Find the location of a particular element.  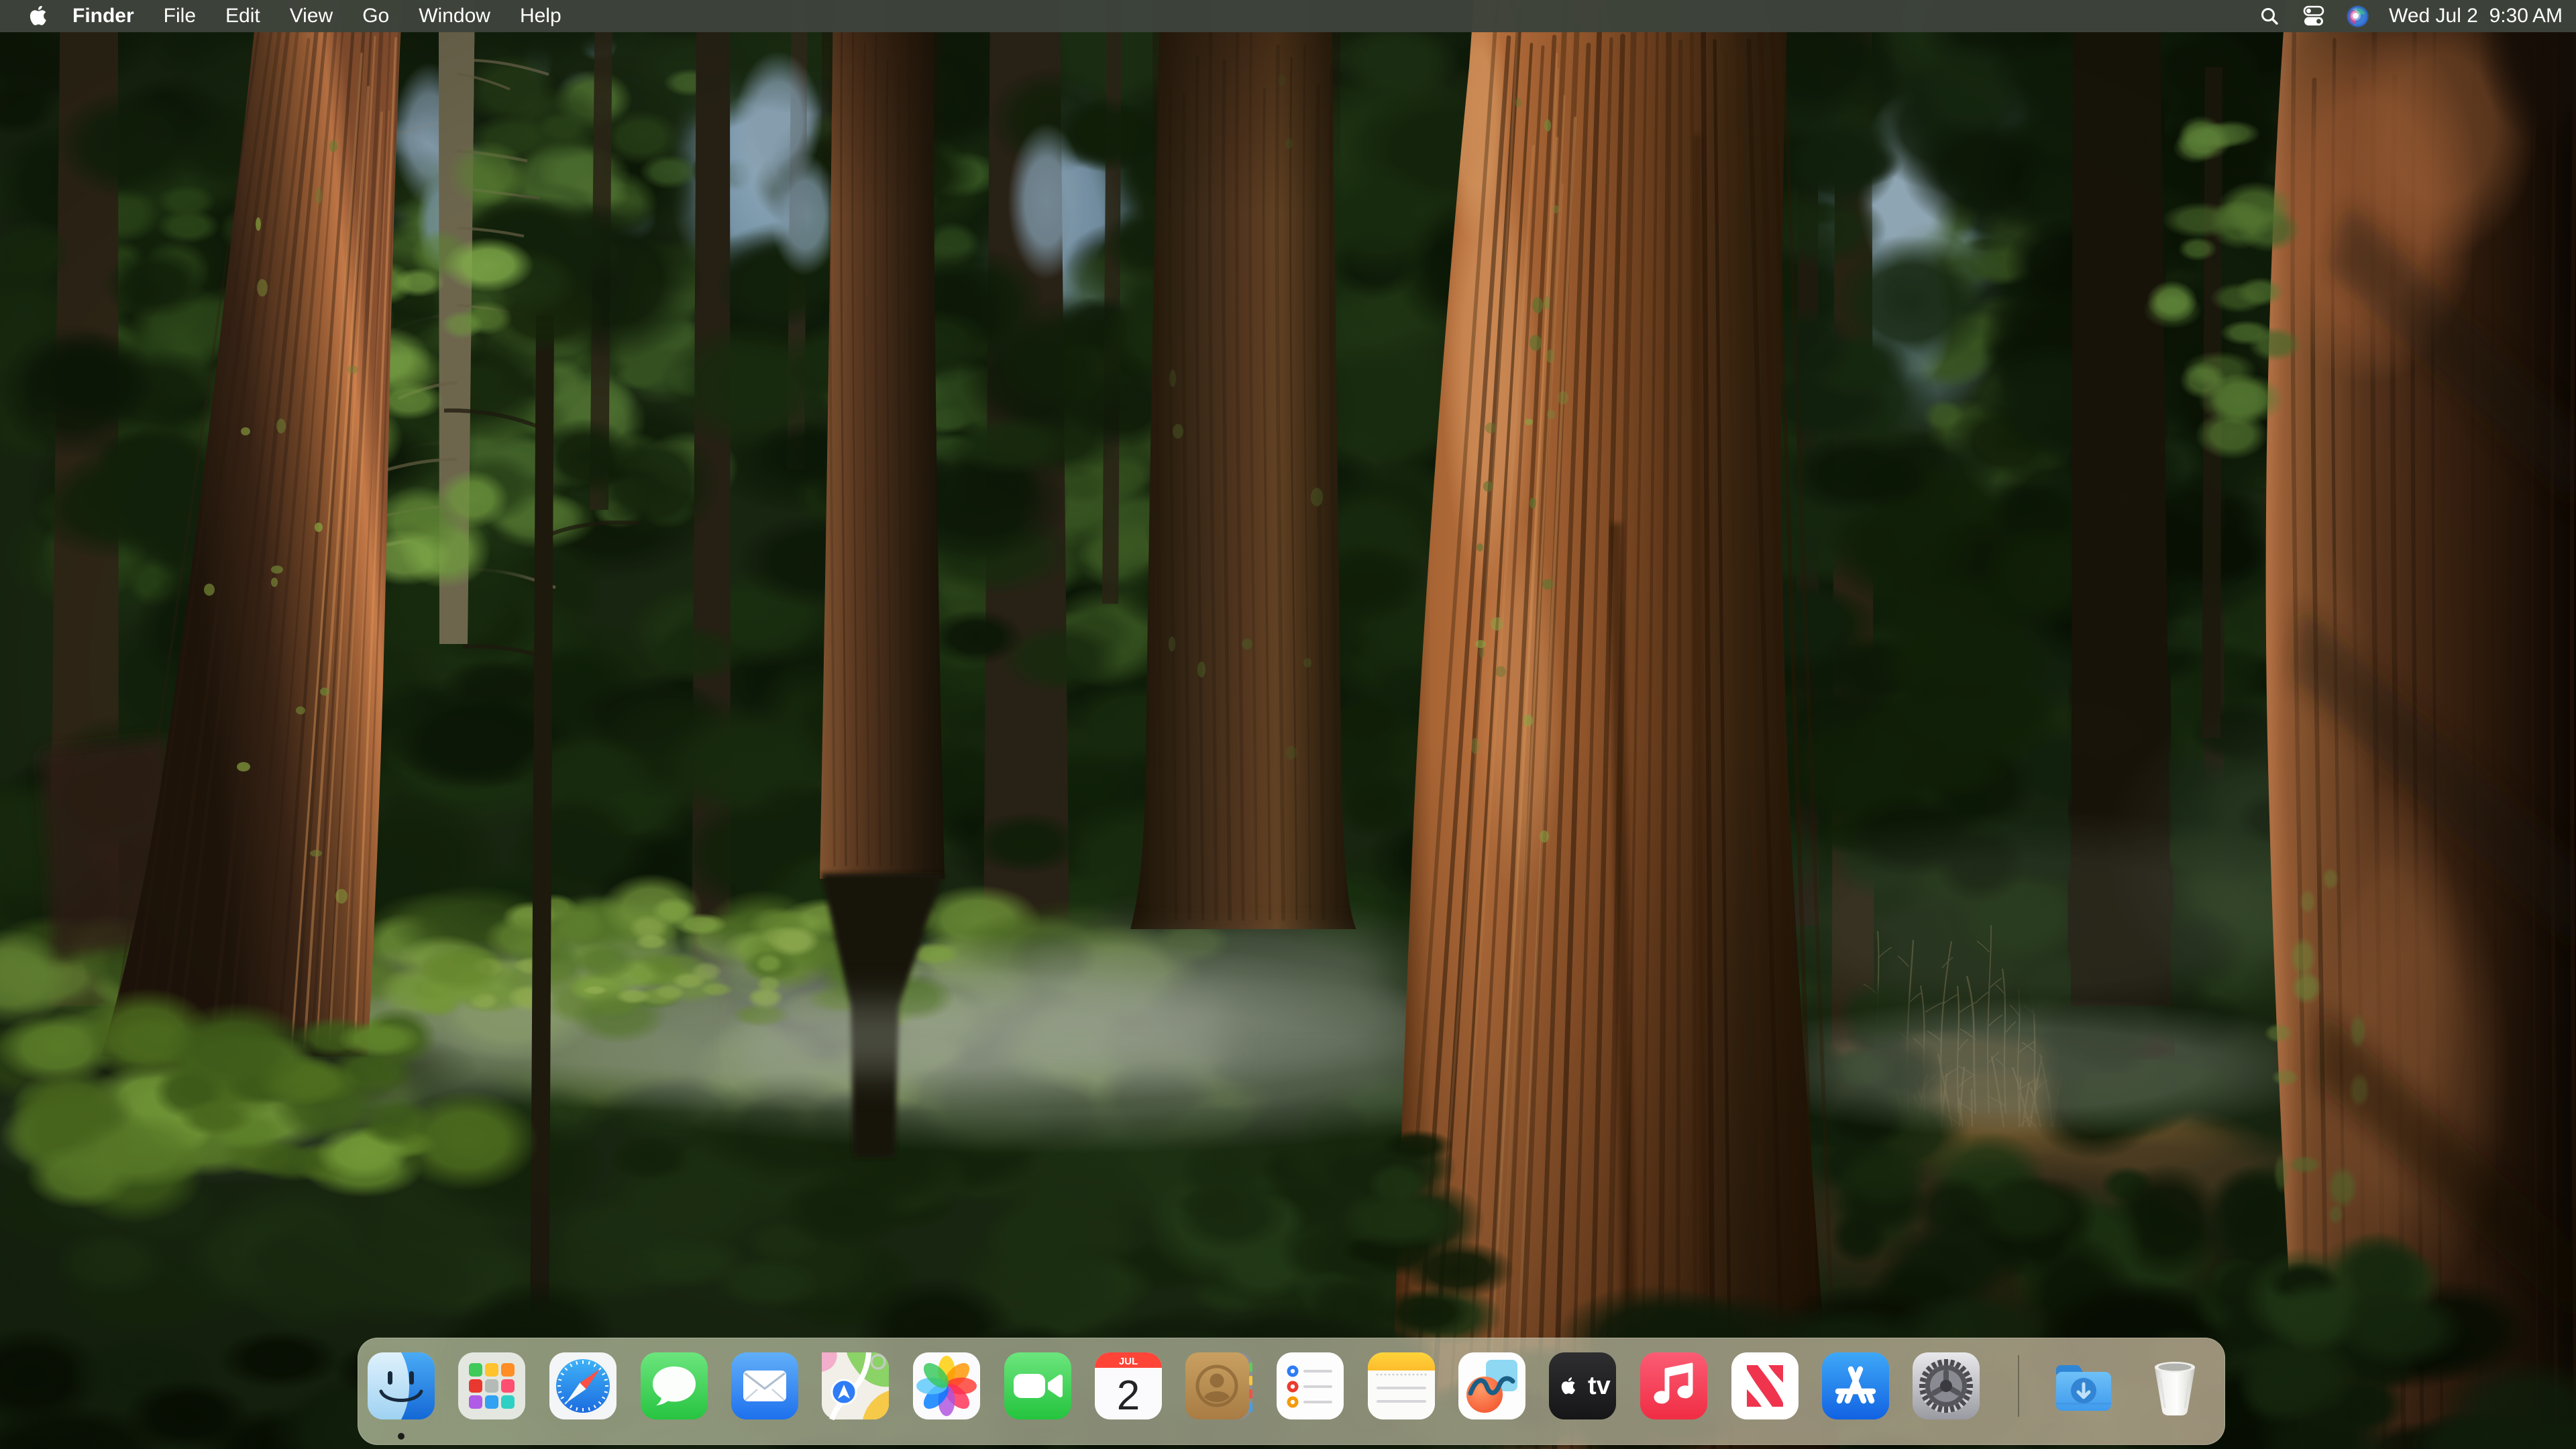

svg-text: JUL is located at coordinates (1128, 1361).